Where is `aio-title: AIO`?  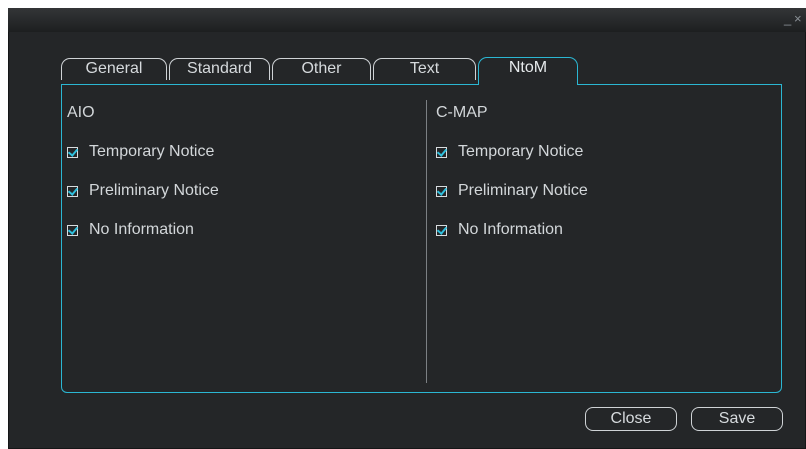 aio-title: AIO is located at coordinates (81, 112).